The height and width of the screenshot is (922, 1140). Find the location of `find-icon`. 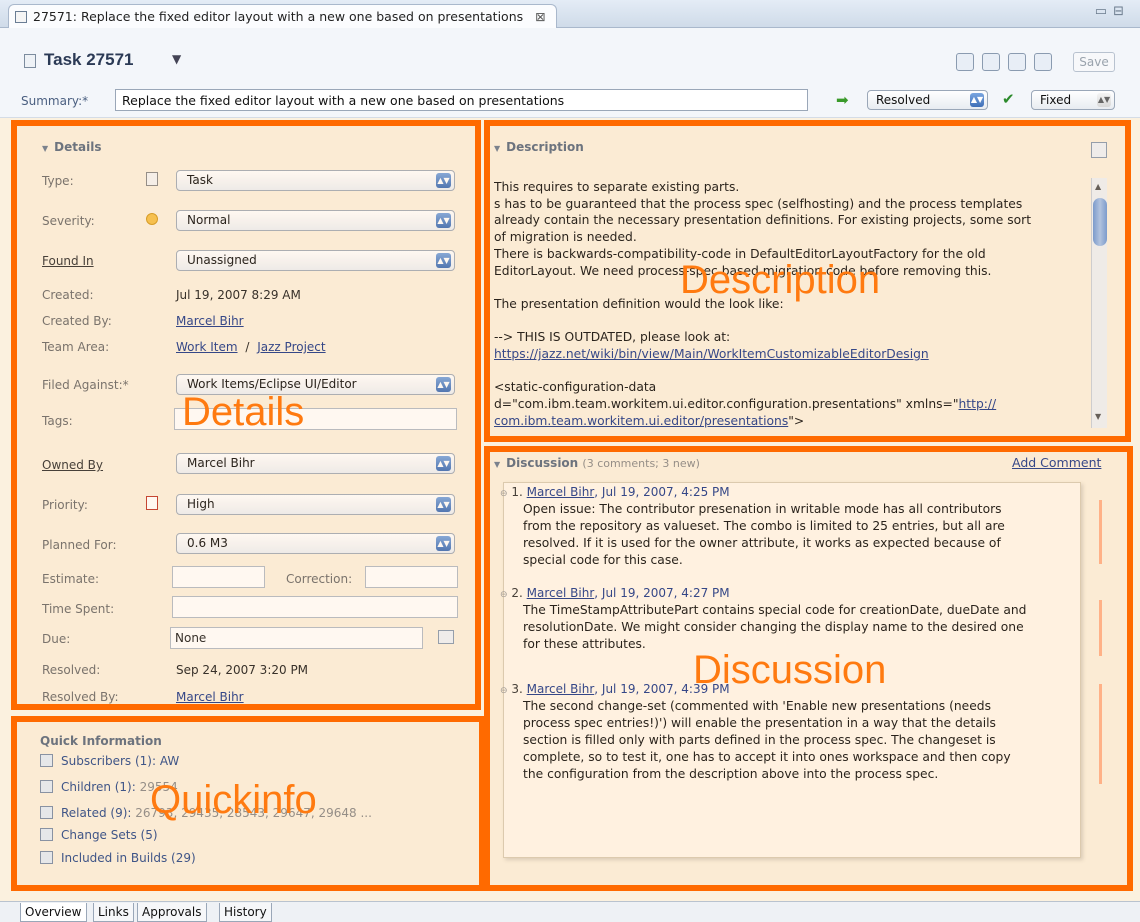

find-icon is located at coordinates (965, 62).